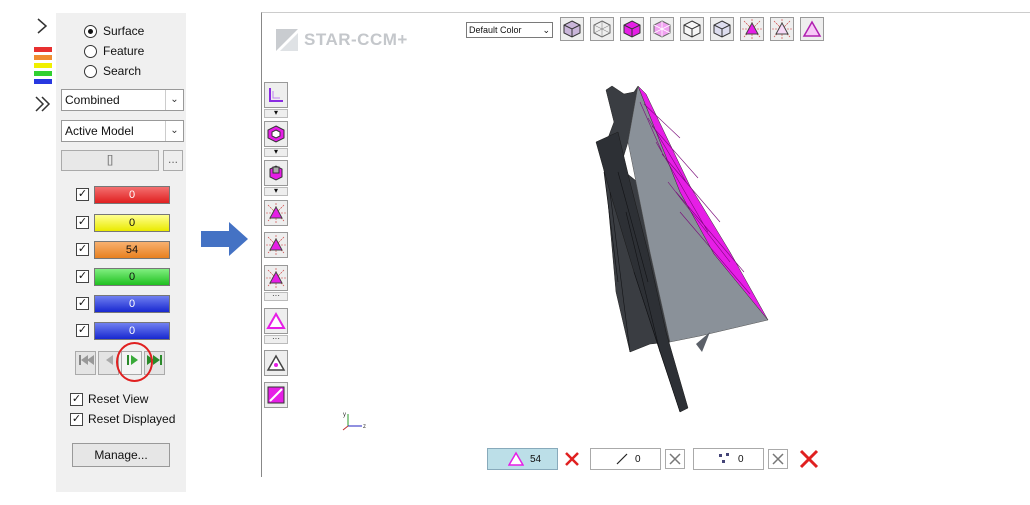 The height and width of the screenshot is (505, 1030). I want to click on radio-label: Feature, so click(124, 51).